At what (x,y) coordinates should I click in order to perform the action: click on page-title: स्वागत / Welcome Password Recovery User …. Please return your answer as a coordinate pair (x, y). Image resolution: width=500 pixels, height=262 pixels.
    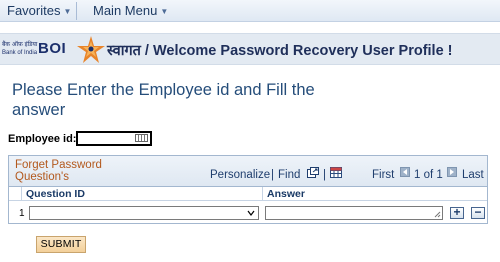
    Looking at the image, I should click on (280, 50).